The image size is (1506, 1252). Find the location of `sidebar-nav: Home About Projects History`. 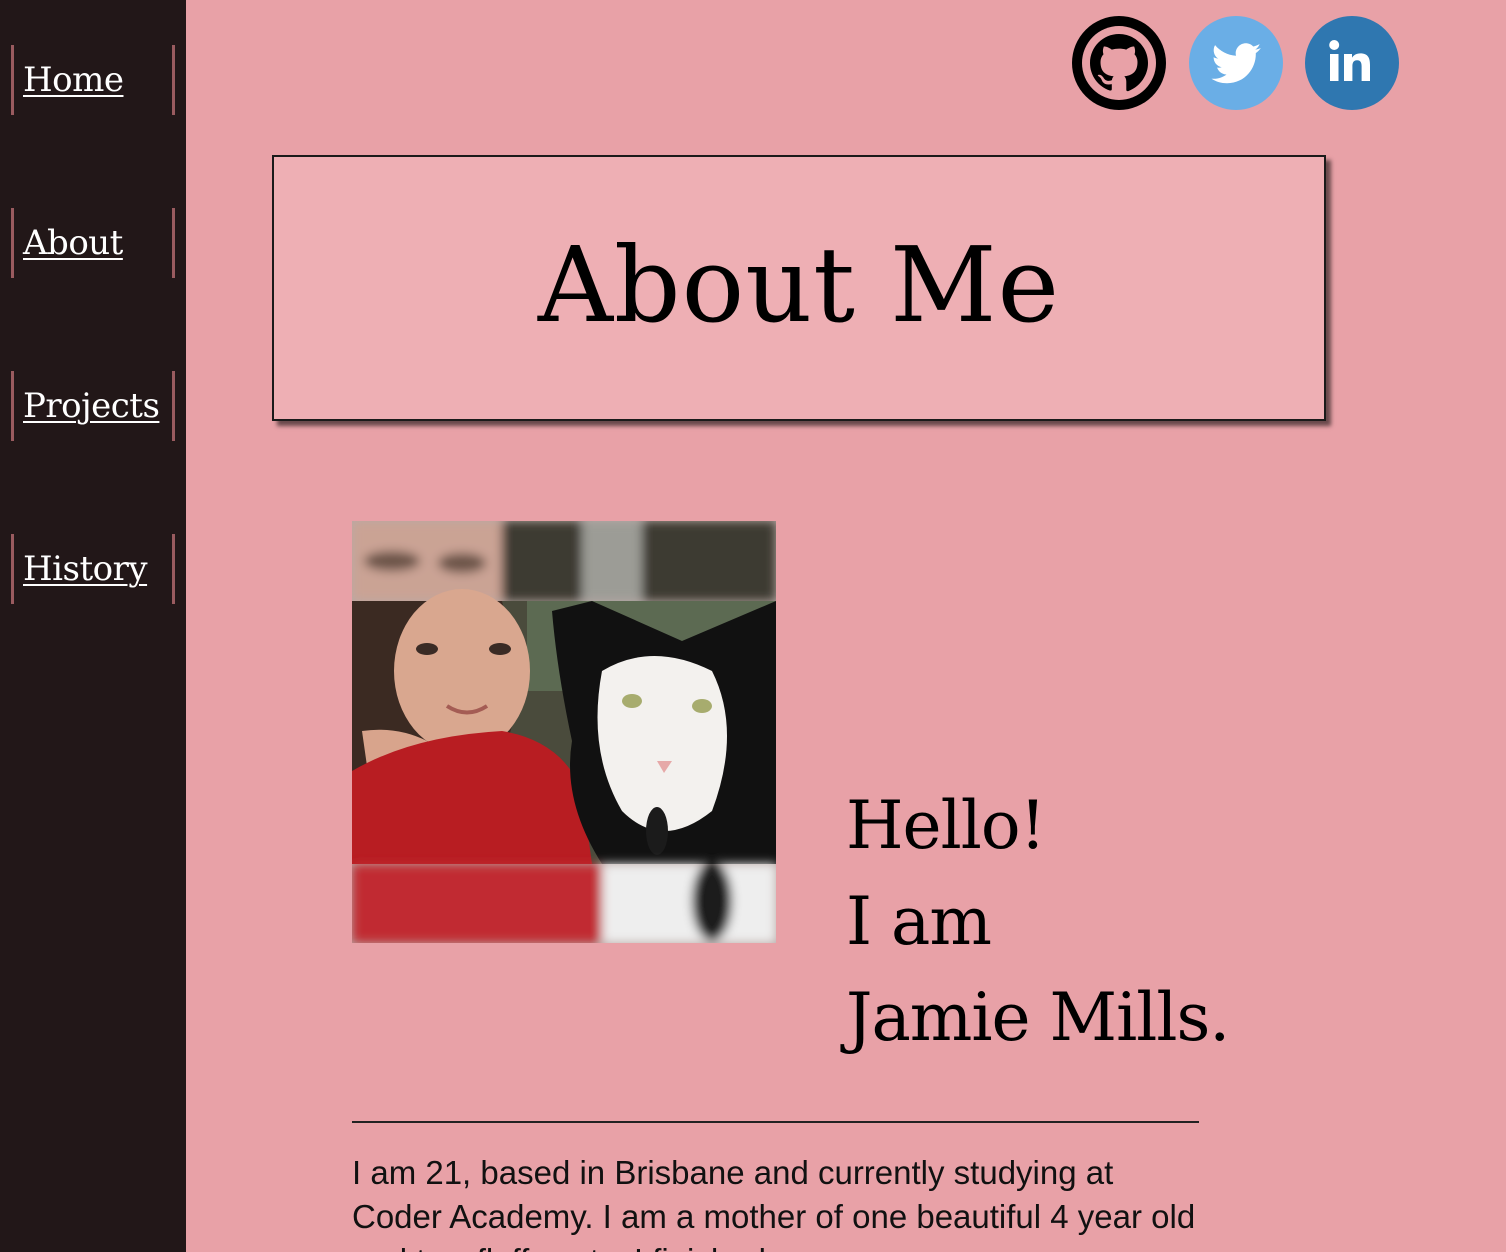

sidebar-nav: Home About Projects History is located at coordinates (93, 626).